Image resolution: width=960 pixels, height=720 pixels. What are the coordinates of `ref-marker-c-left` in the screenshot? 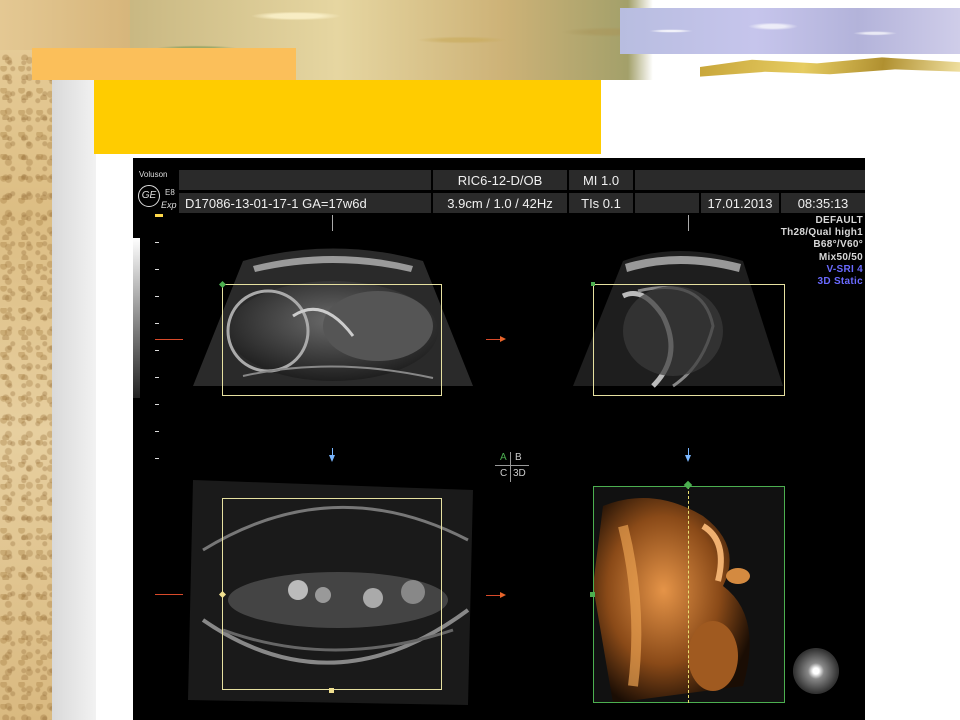 It's located at (169, 594).